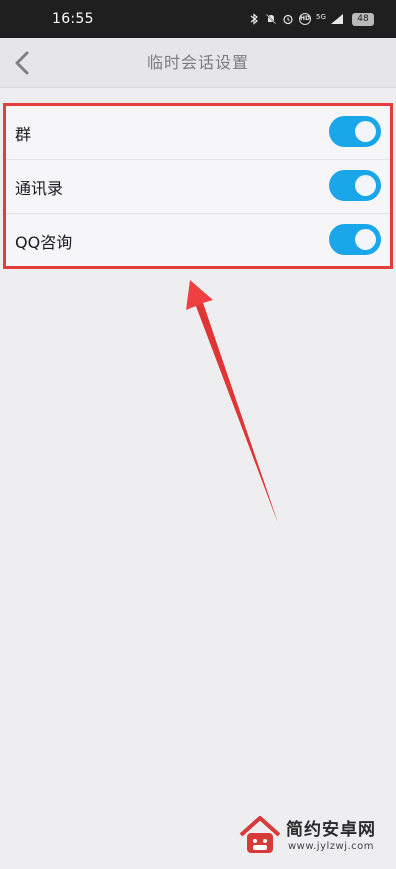 This screenshot has width=396, height=869. Describe the element at coordinates (254, 19) in the screenshot. I see `bluetooth-icon` at that location.